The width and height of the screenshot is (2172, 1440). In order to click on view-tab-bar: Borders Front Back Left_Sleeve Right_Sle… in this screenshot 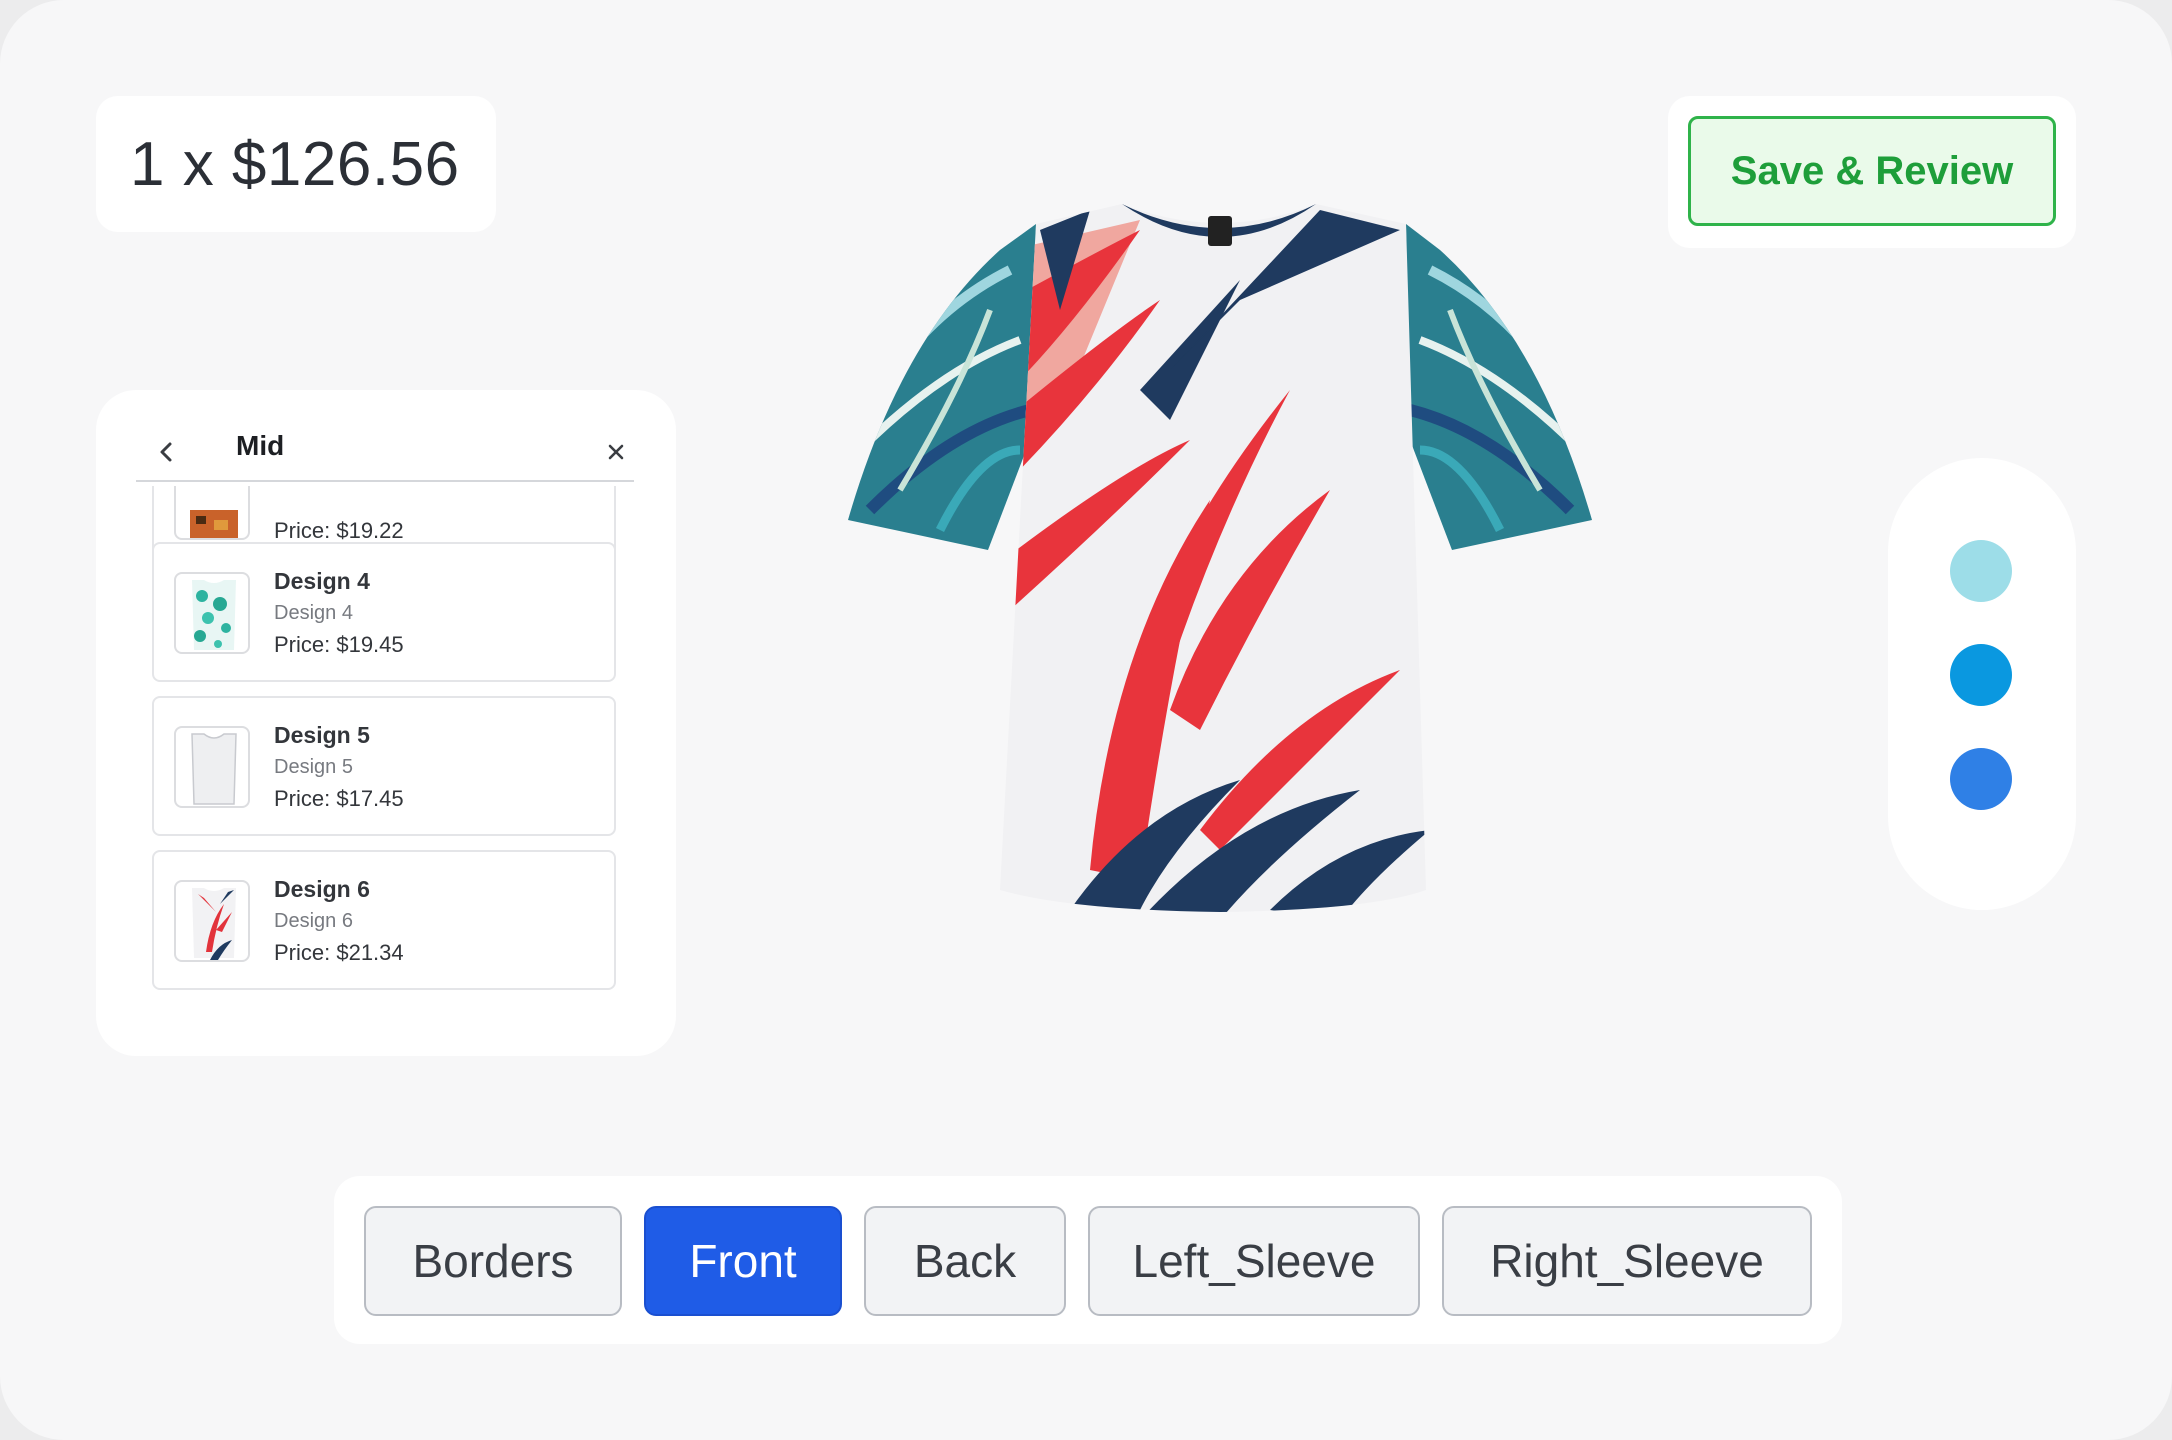, I will do `click(1088, 1260)`.